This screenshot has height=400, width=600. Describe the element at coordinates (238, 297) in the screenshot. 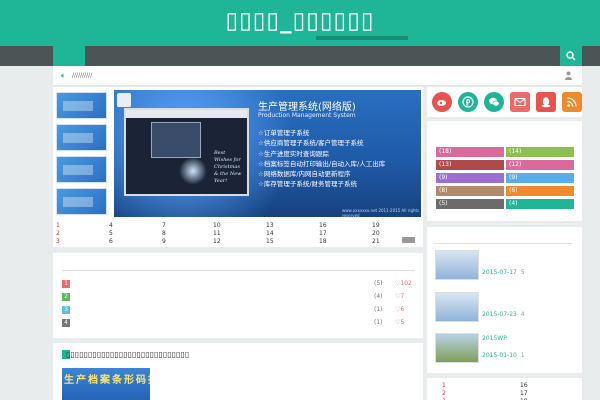

I see `list-item: 2 (4) ♡7` at that location.